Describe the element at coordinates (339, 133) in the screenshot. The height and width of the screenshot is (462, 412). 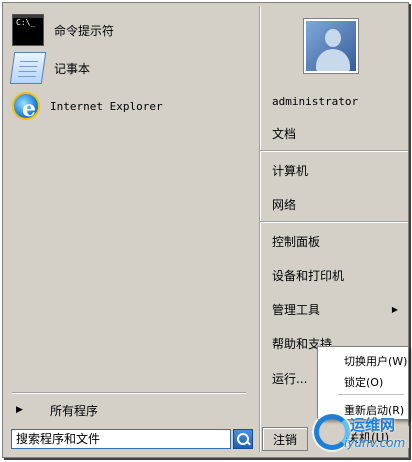
I see `right-item-documents: 文档` at that location.